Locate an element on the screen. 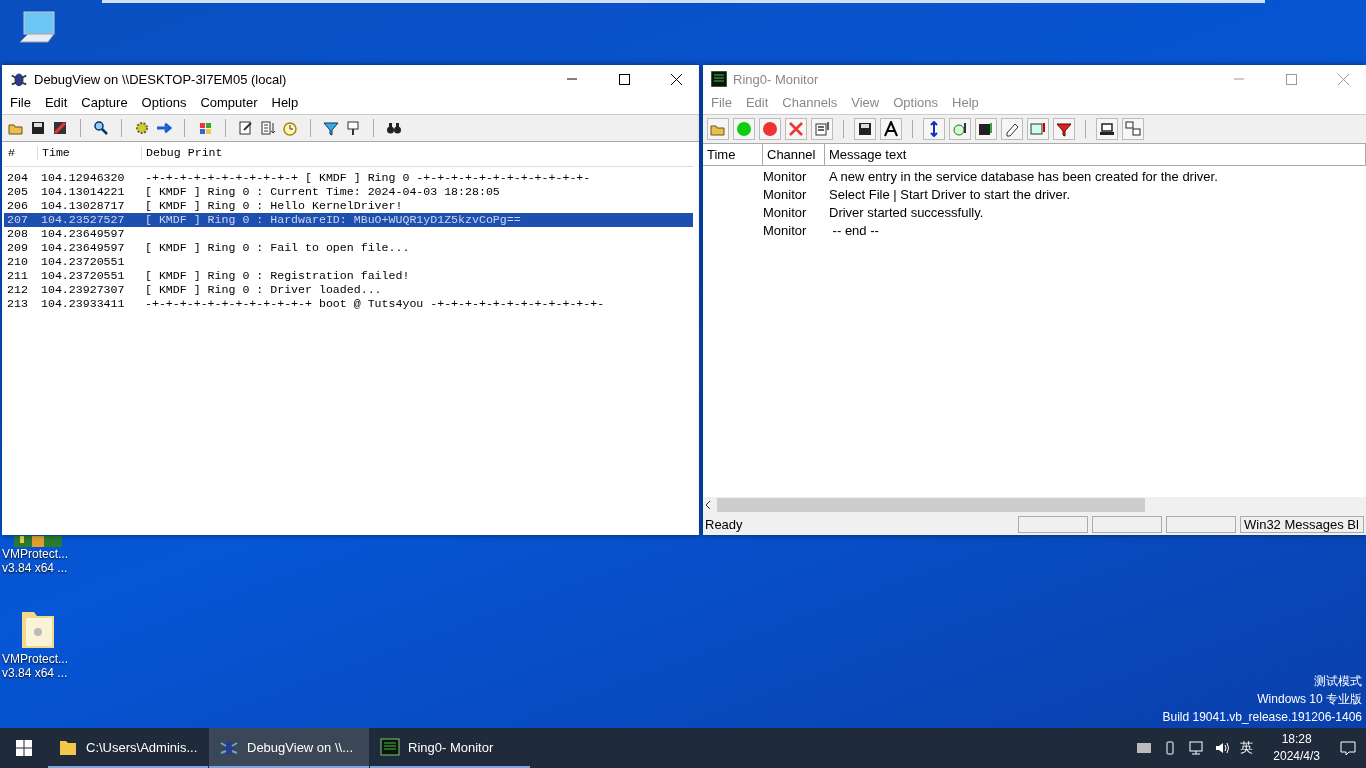 Image resolution: width=1366 pixels, height=768 pixels. menu-item: Capture is located at coordinates (104, 102).